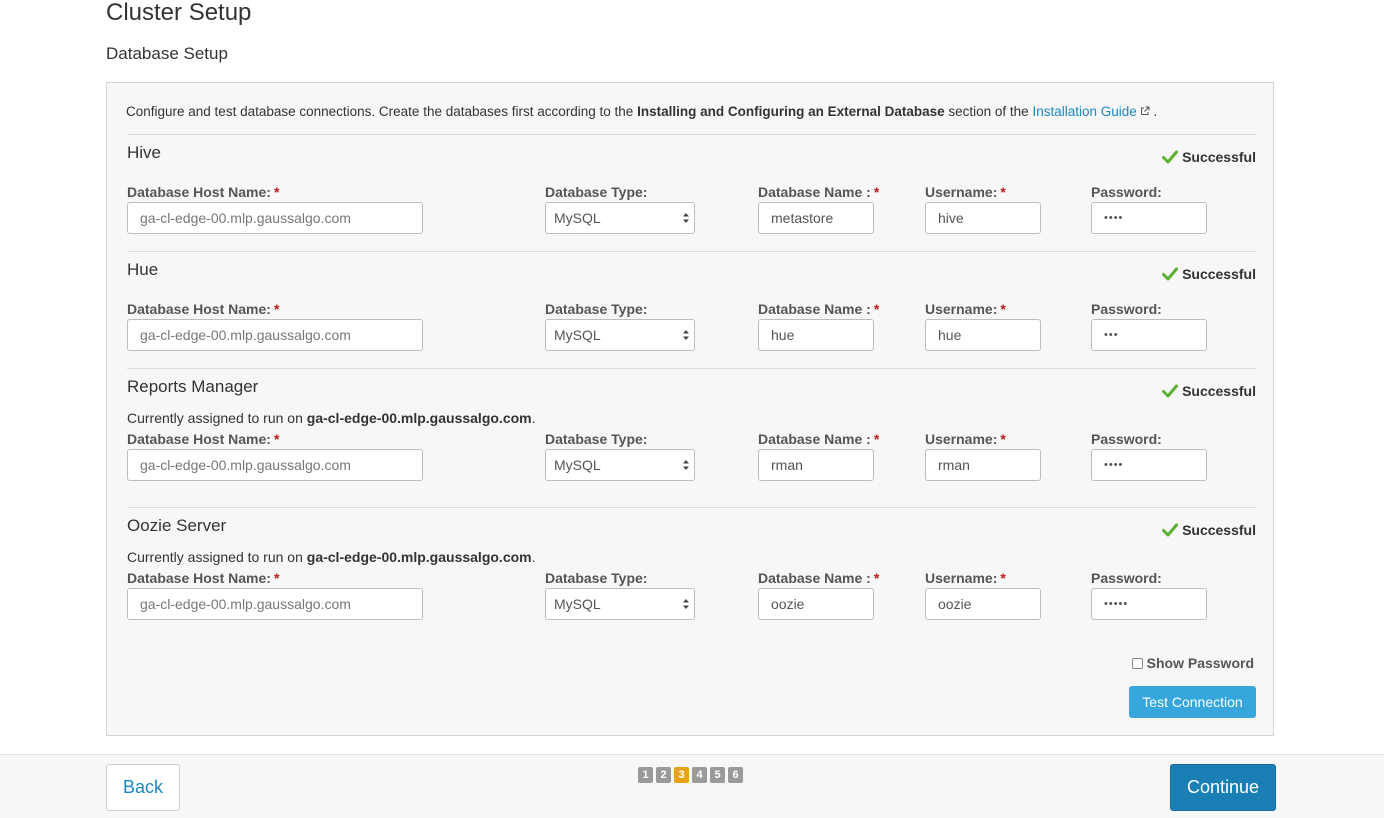 The height and width of the screenshot is (818, 1384). What do you see at coordinates (983, 465) in the screenshot?
I see `username-input: rman` at bounding box center [983, 465].